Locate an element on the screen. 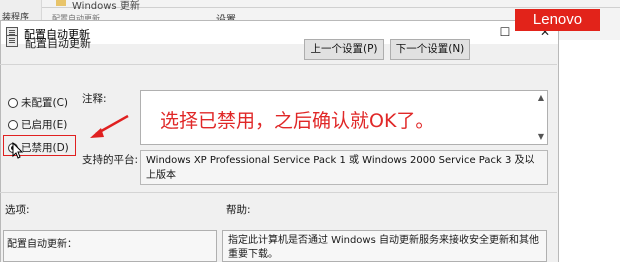  policy-header: 配置自动更新 is located at coordinates (58, 43).